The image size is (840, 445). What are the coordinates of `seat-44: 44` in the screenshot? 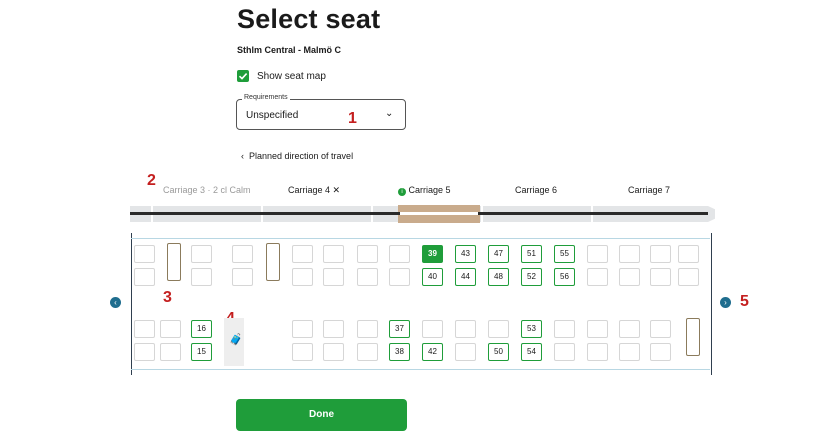 It's located at (465, 277).